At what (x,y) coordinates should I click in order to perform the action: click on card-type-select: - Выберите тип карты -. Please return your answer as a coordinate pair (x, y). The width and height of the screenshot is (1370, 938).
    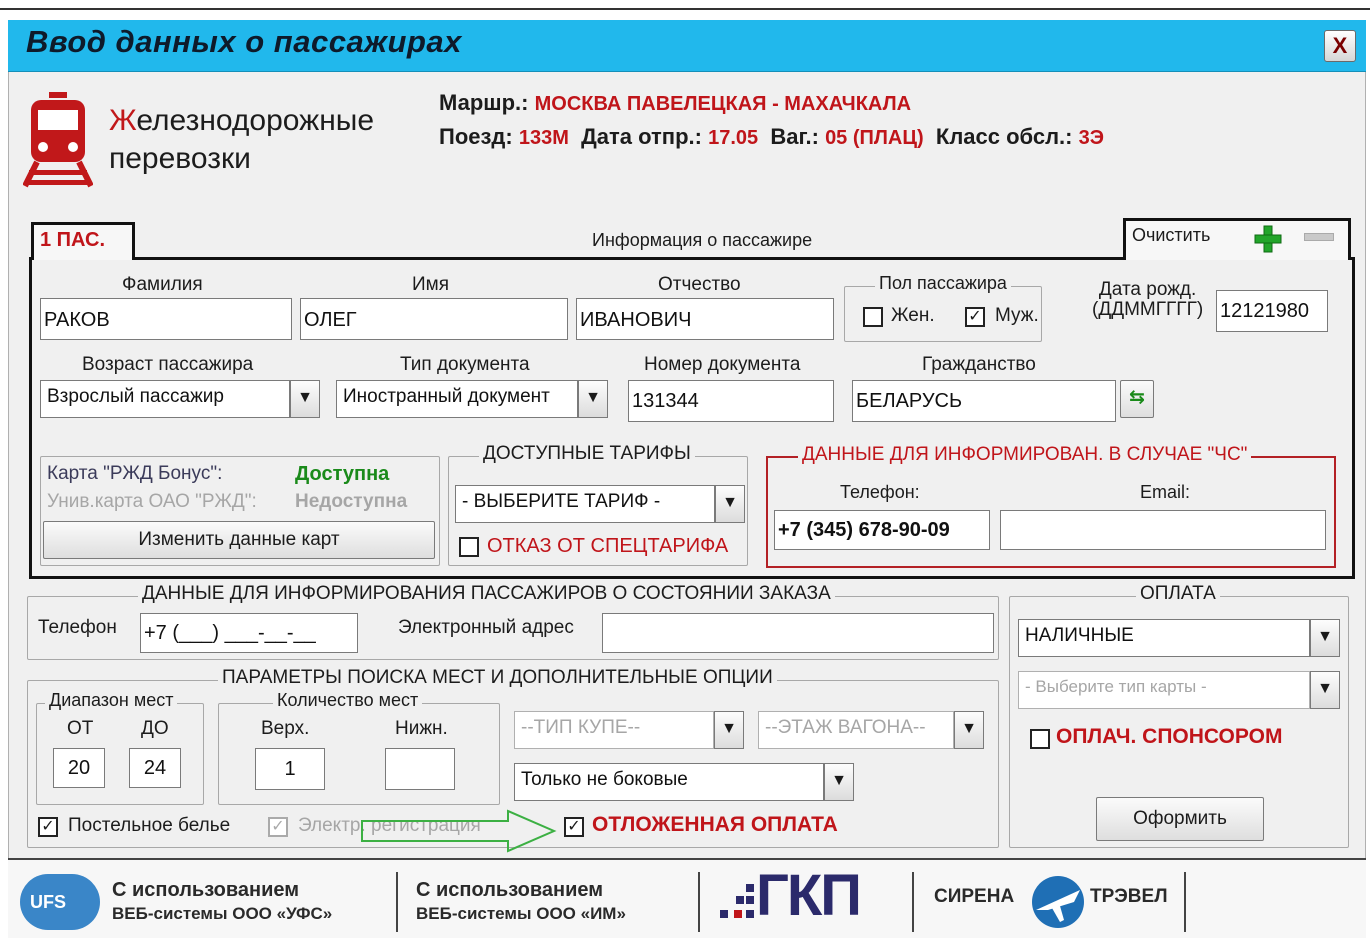
    Looking at the image, I should click on (1164, 690).